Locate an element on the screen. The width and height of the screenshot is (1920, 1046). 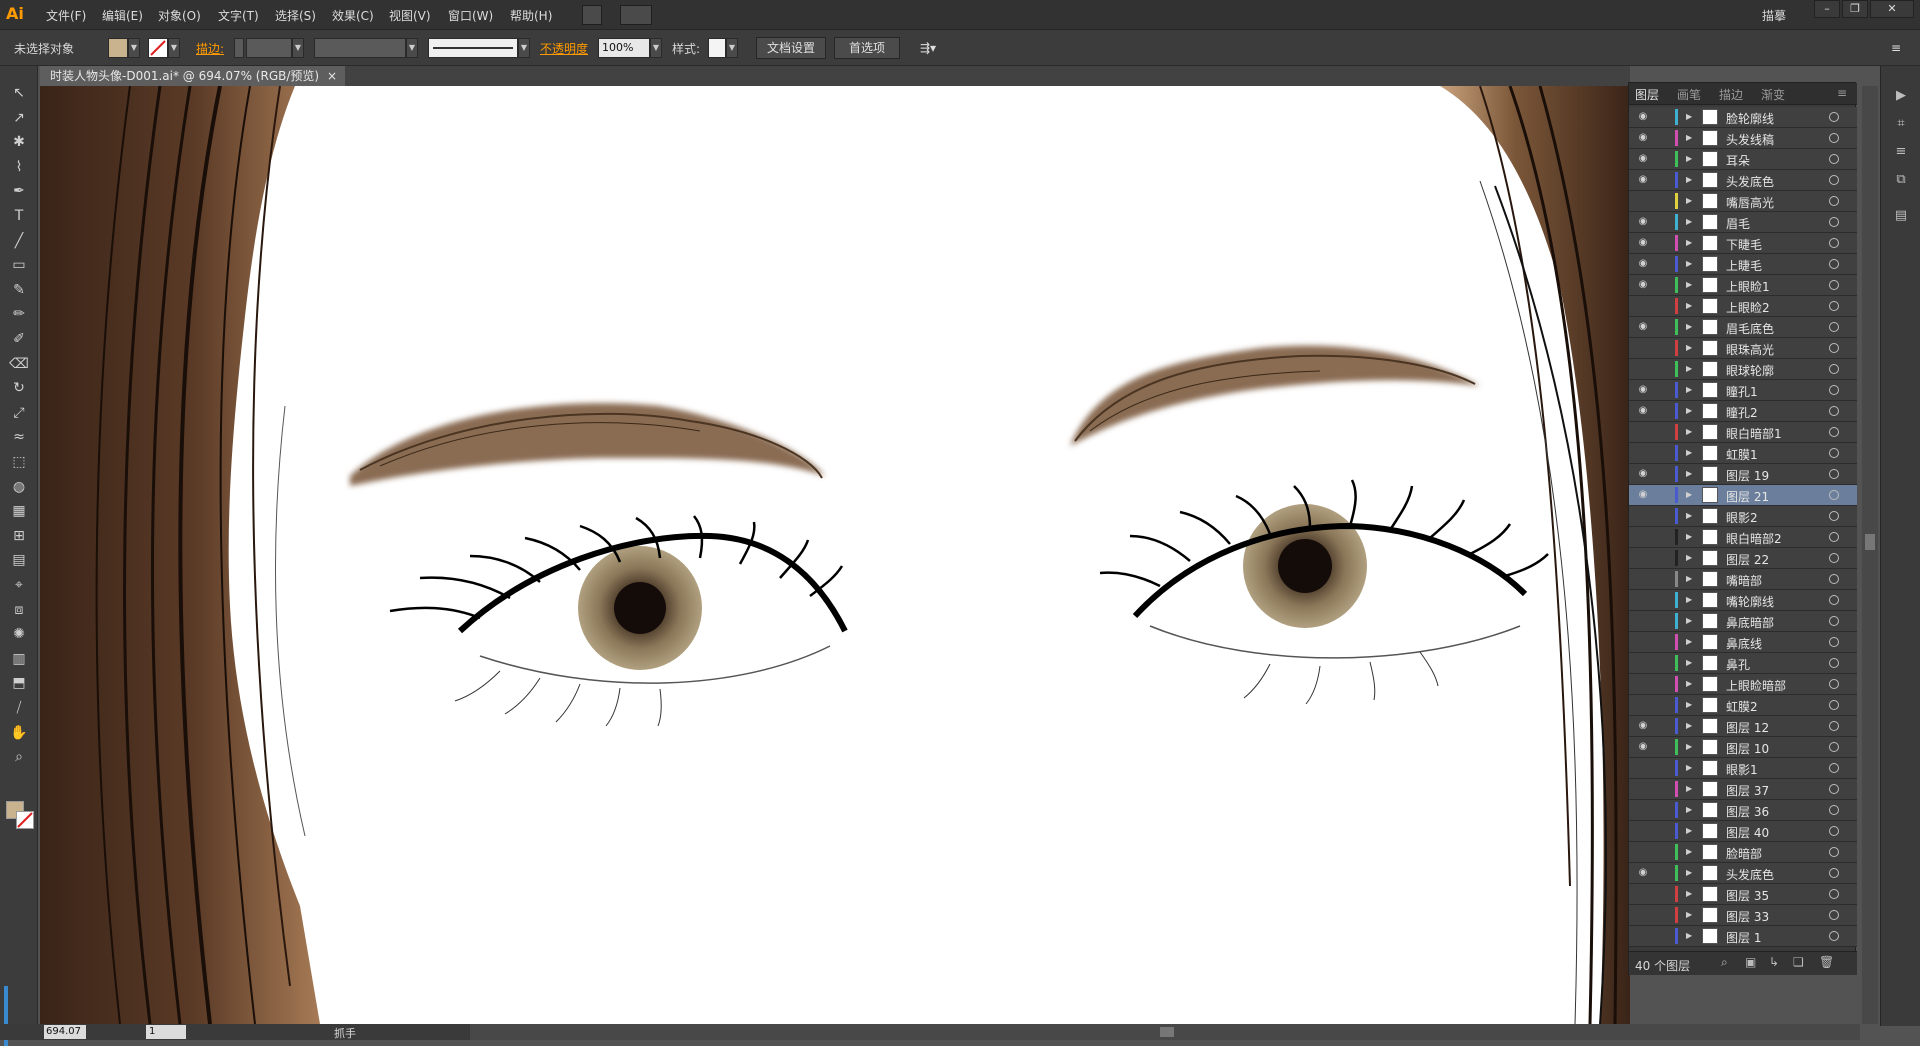
rectangle-tool-icon: ▭ is located at coordinates (19, 265).